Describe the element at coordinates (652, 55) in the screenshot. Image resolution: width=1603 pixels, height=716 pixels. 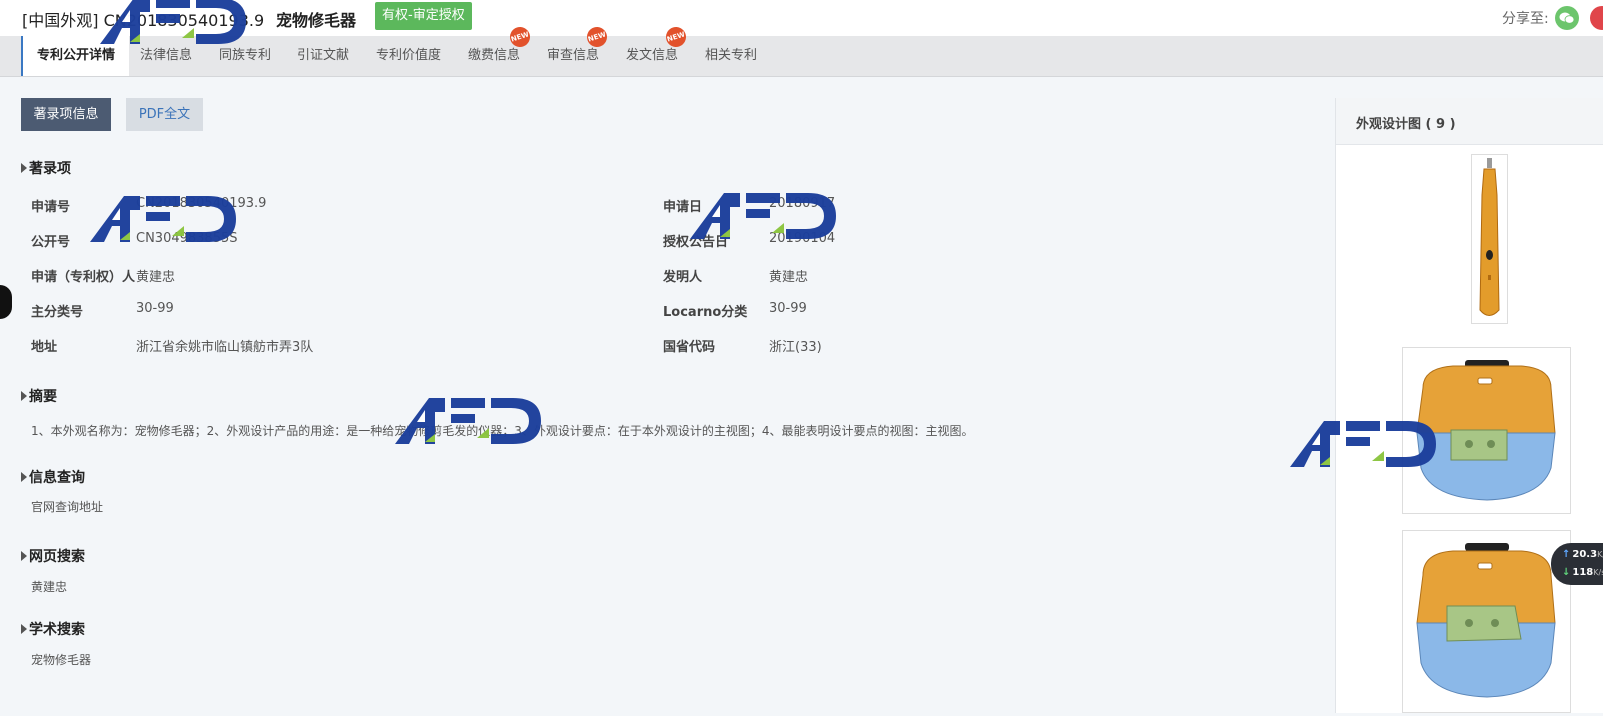
I see `tab-label: 发文信息` at that location.